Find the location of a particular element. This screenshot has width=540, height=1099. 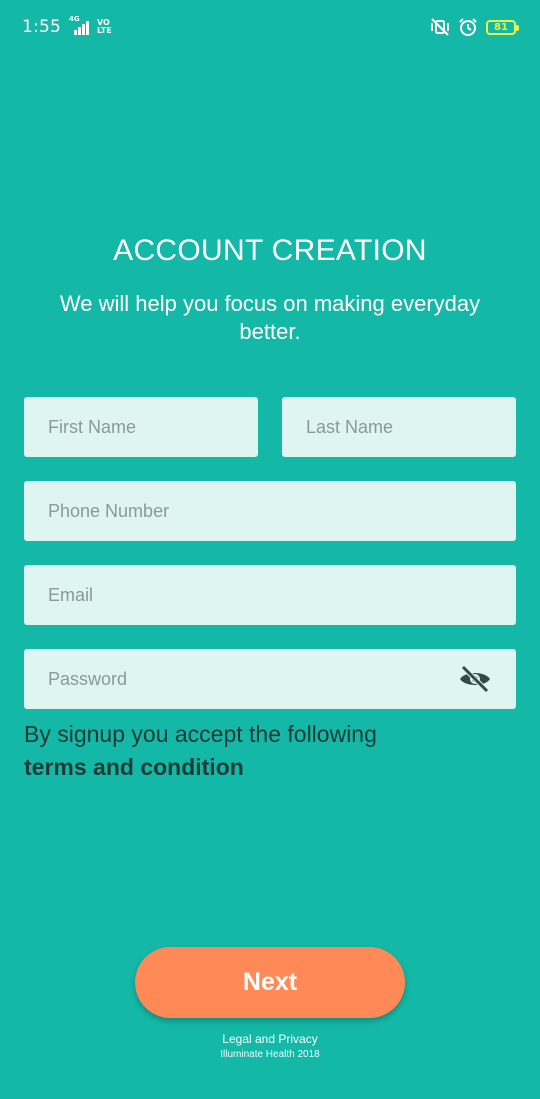

footer: Legal and Privacy Illuminate Health 2018 is located at coordinates (270, 1046).